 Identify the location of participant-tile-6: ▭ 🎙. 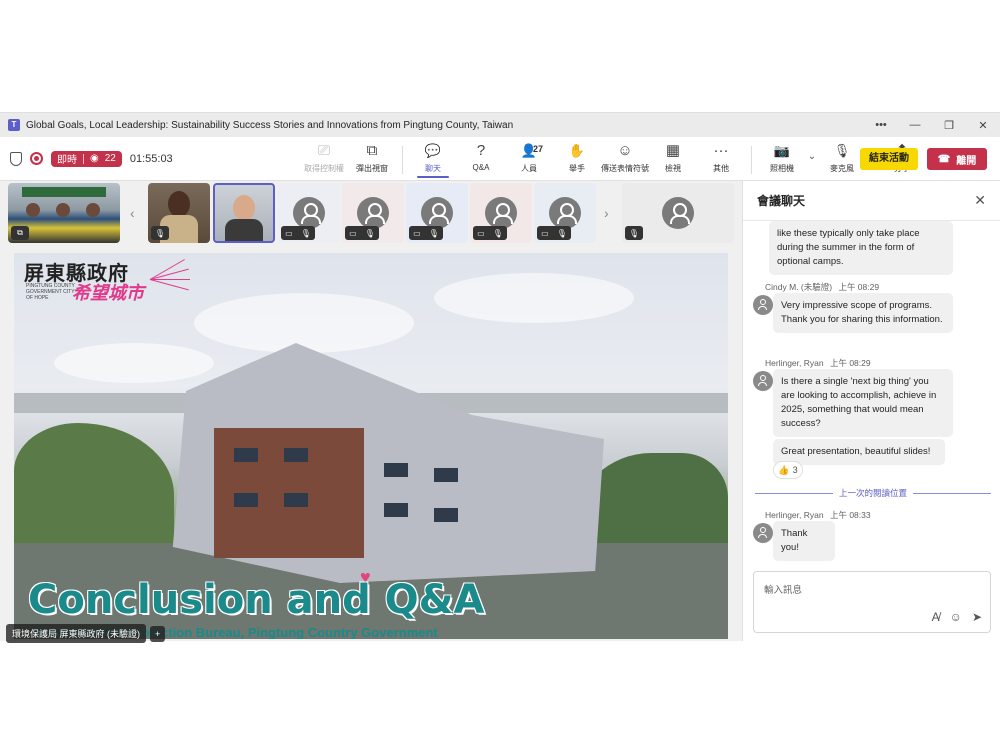
(501, 213).